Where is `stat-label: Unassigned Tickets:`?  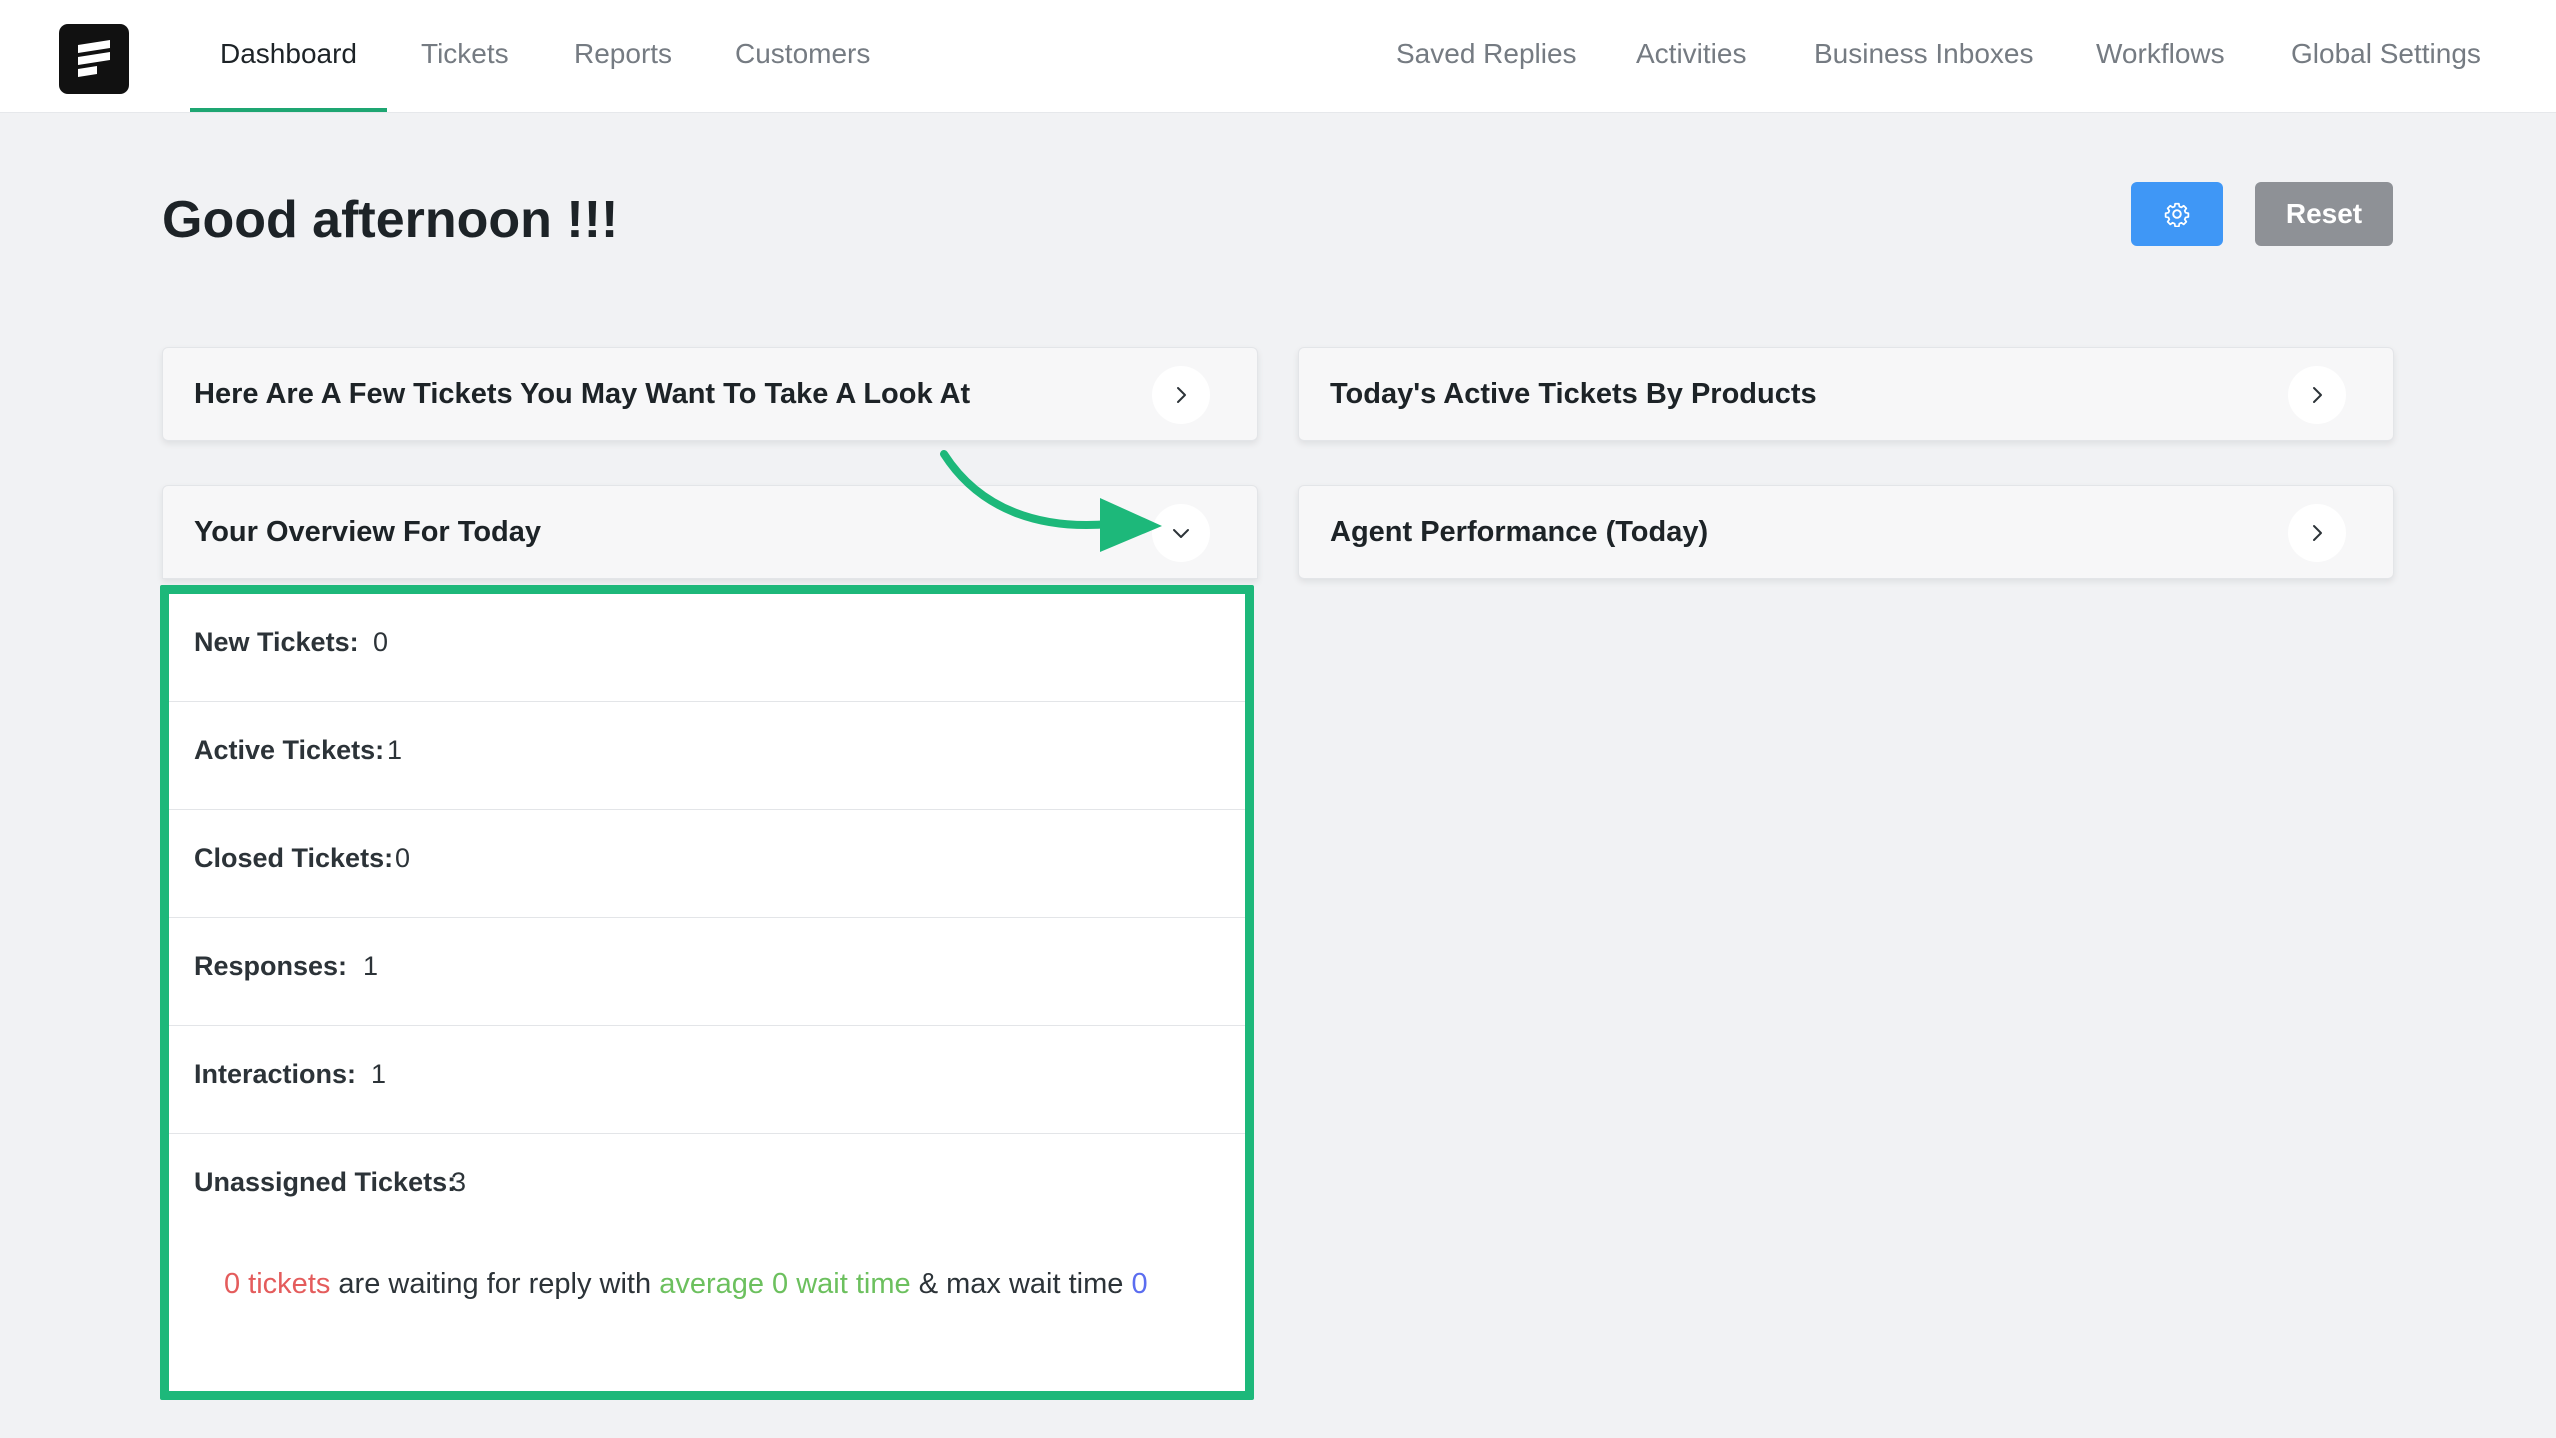
stat-label: Unassigned Tickets: is located at coordinates (325, 1182).